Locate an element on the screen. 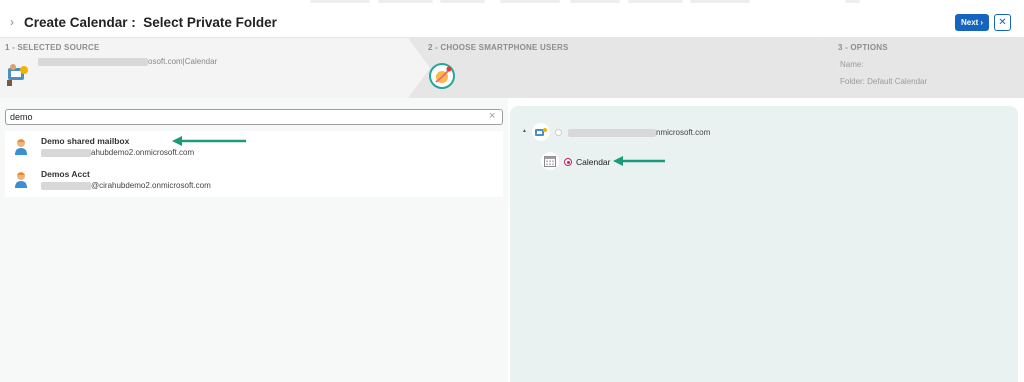 This screenshot has height=382, width=1024. calendar-icon is located at coordinates (550, 161).